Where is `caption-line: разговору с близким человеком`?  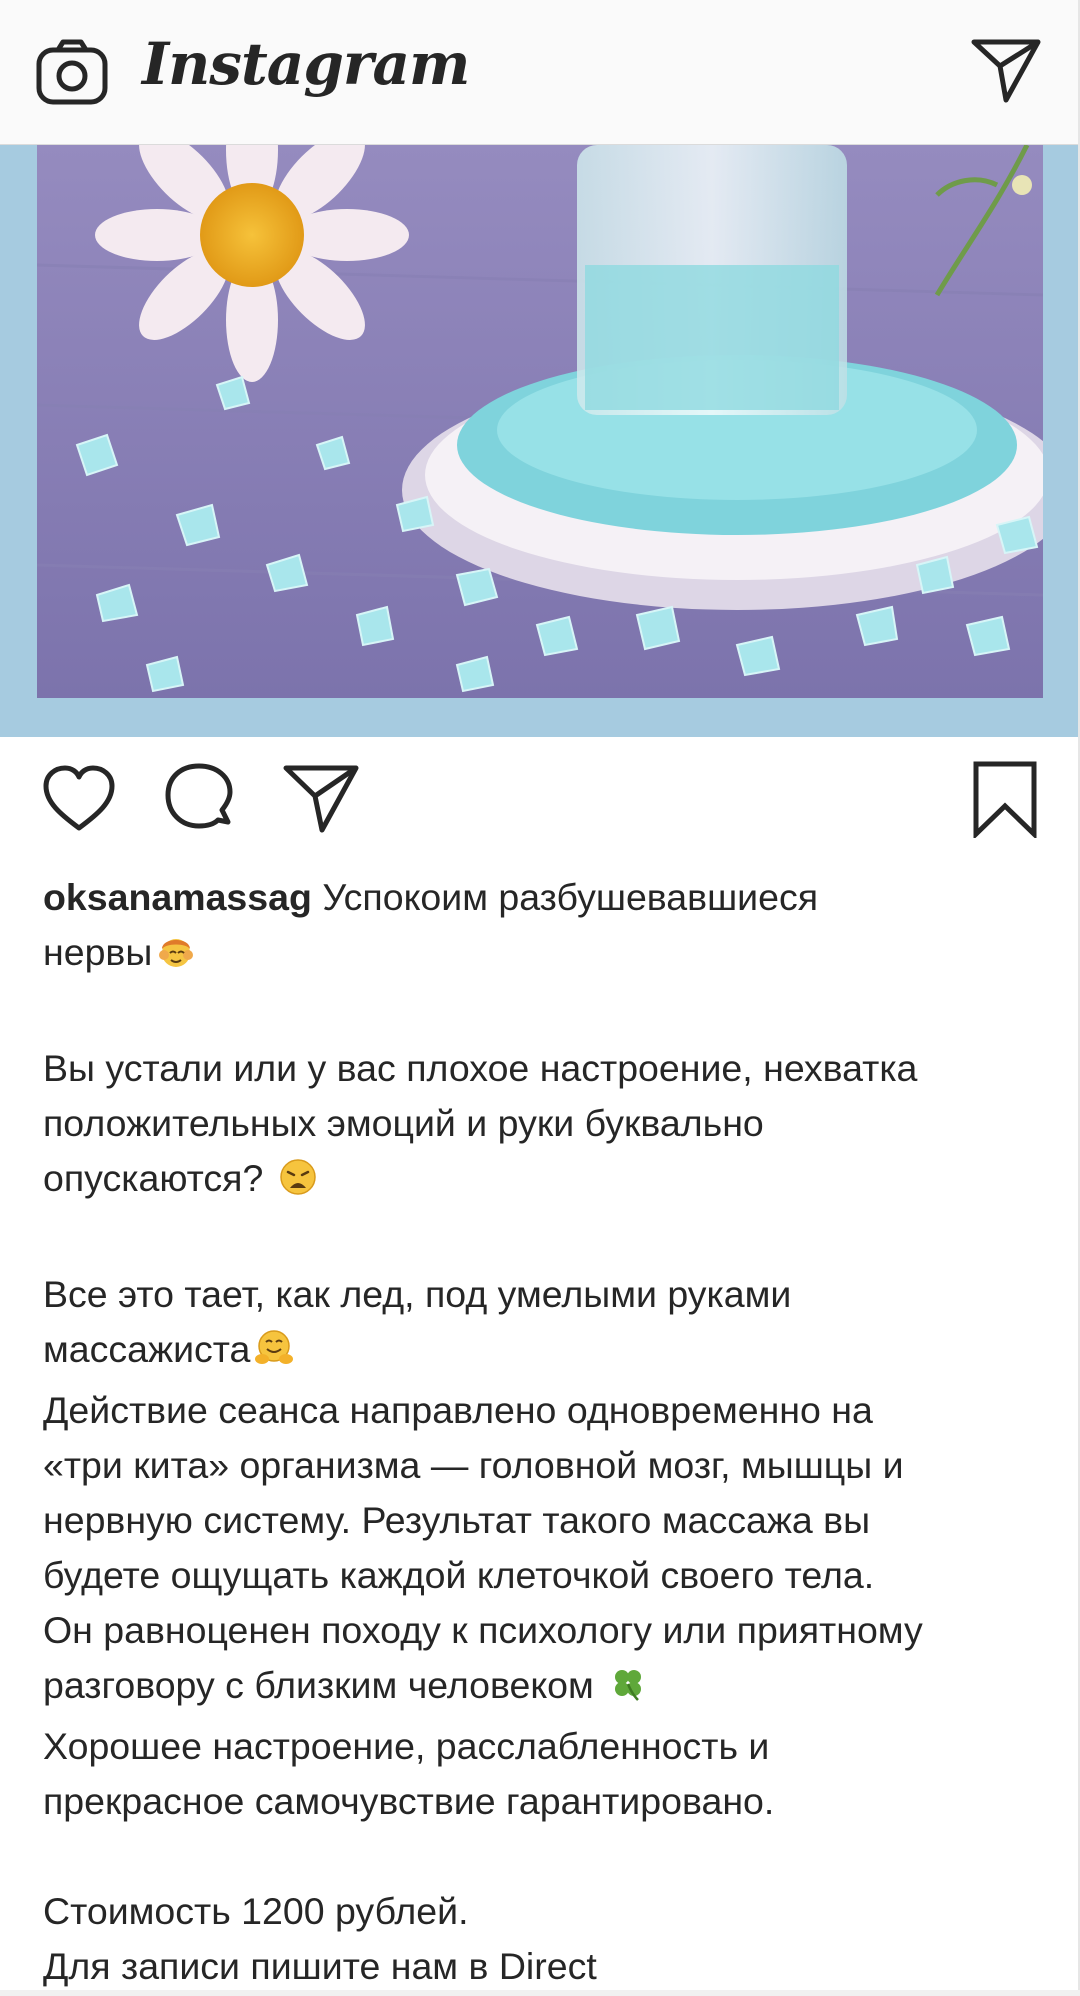 caption-line: разговору с близким человеком is located at coordinates (543, 1688).